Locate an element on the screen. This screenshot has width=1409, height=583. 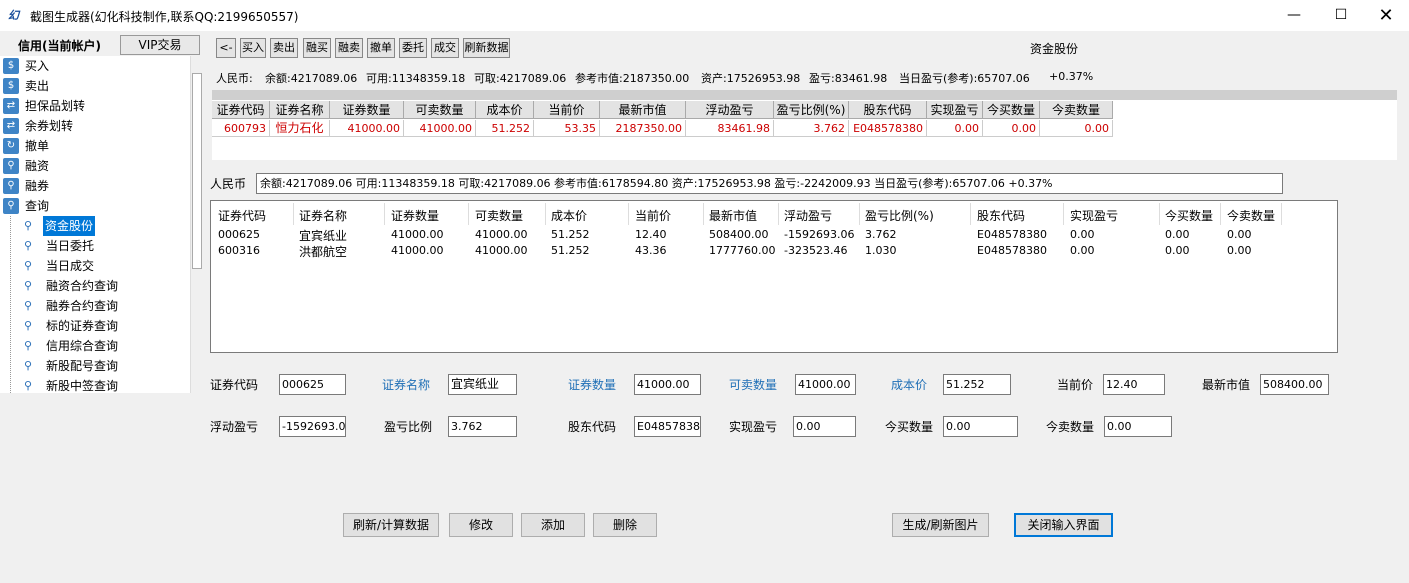
grid-cell: 2187350.00 is located at coordinates (643, 128).